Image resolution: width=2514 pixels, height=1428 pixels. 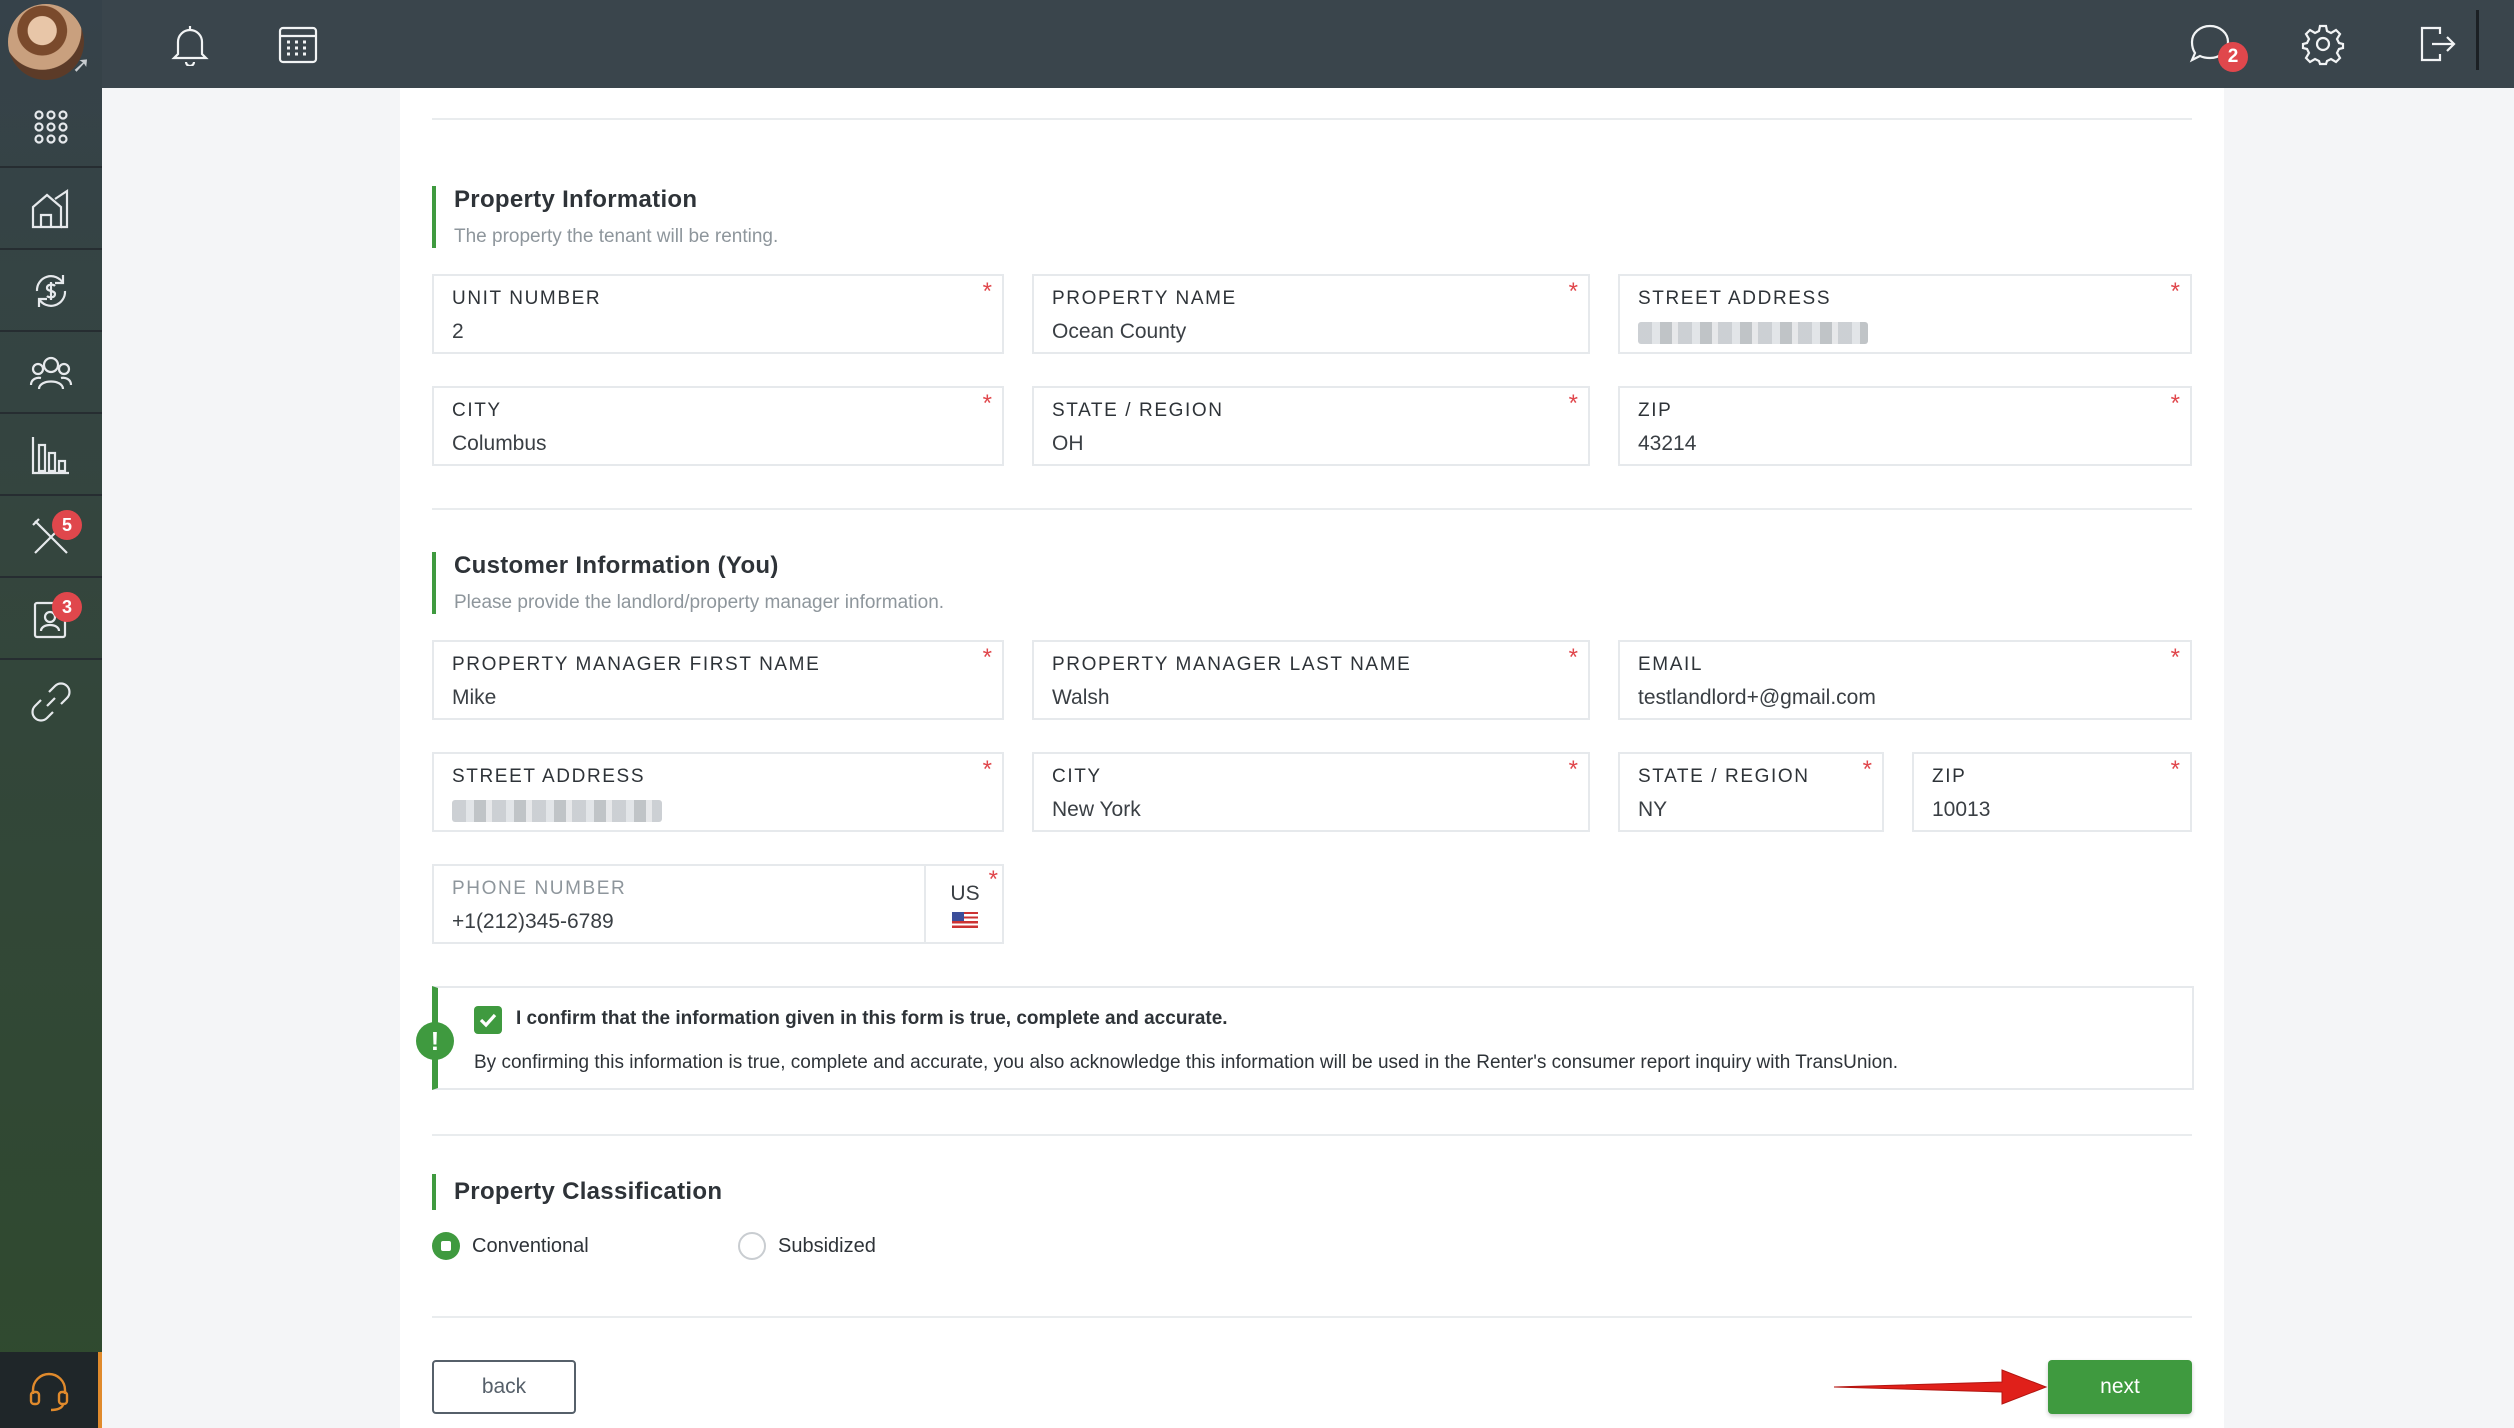 What do you see at coordinates (1905, 680) in the screenshot?
I see `email-field: * EMAIL testlandlord+@gmail.com` at bounding box center [1905, 680].